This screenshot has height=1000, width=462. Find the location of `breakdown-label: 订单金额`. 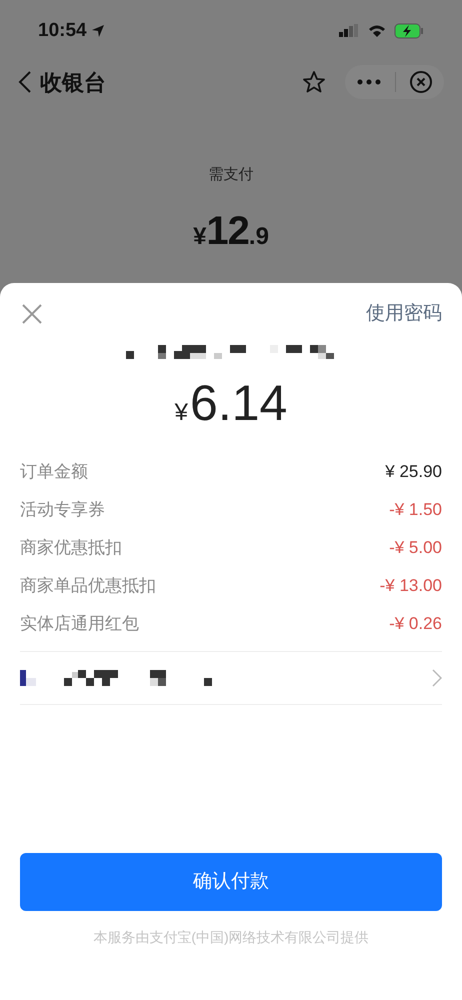

breakdown-label: 订单金额 is located at coordinates (54, 472).